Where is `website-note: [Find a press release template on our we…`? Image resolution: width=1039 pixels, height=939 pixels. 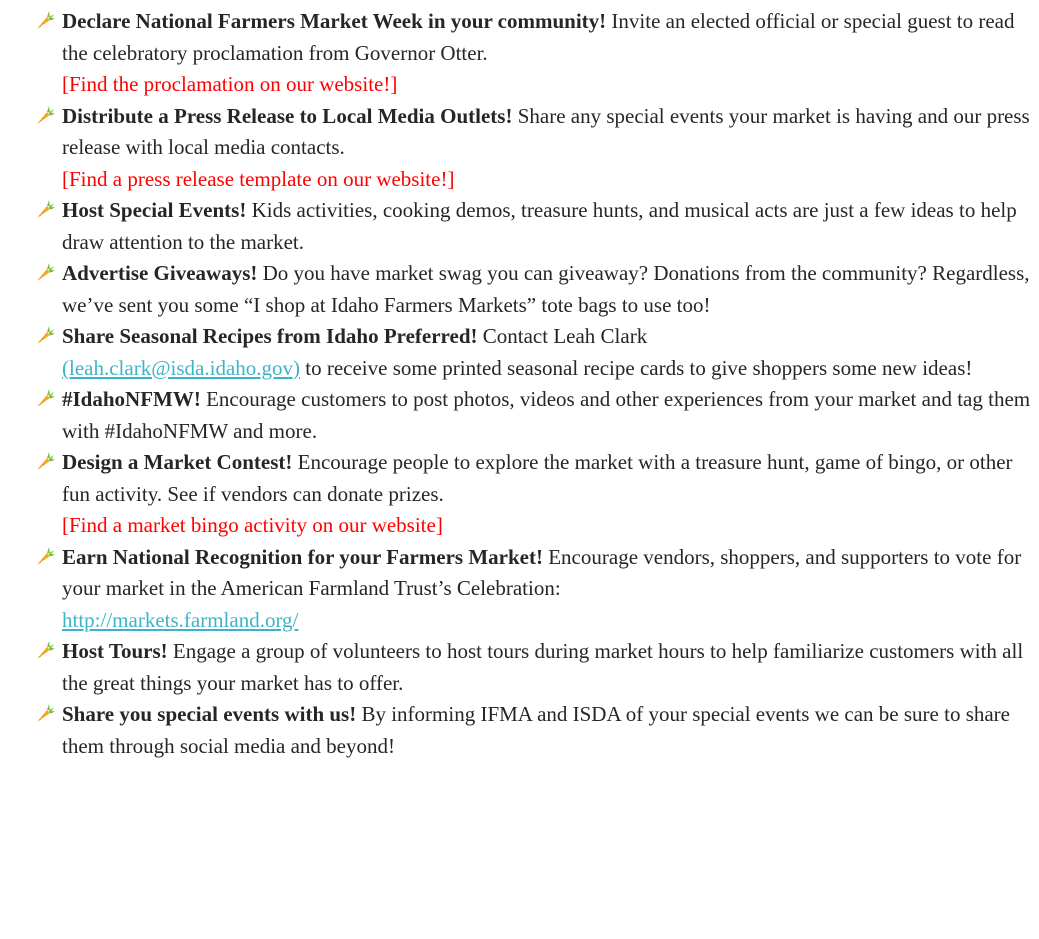
website-note: [Find a press release template on our we… is located at coordinates (258, 178).